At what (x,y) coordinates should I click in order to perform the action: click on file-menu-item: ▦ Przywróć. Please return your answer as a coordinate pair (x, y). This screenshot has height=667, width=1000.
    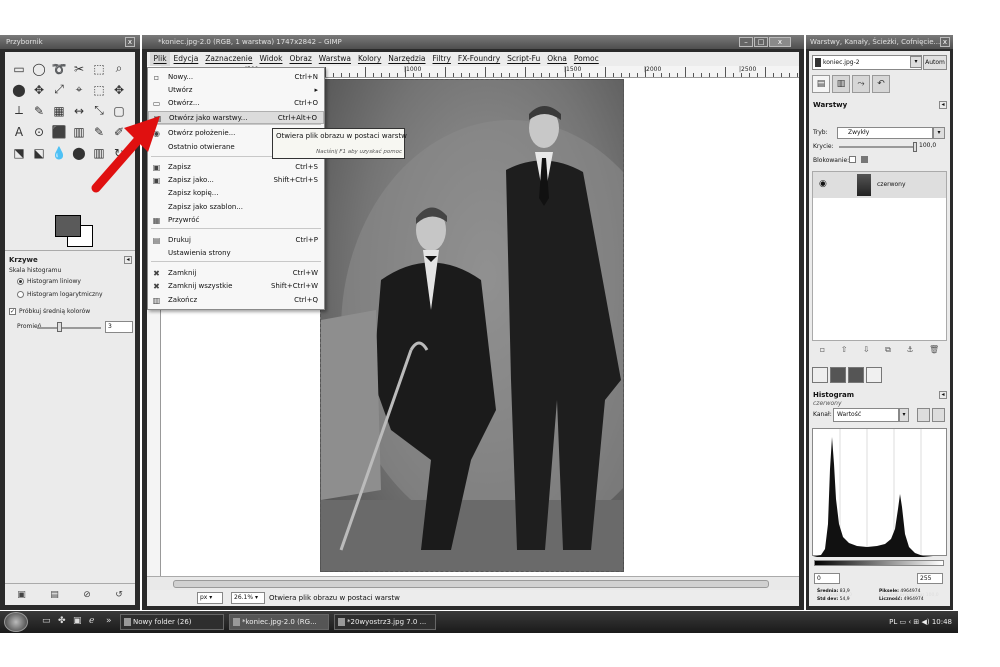
    Looking at the image, I should click on (236, 220).